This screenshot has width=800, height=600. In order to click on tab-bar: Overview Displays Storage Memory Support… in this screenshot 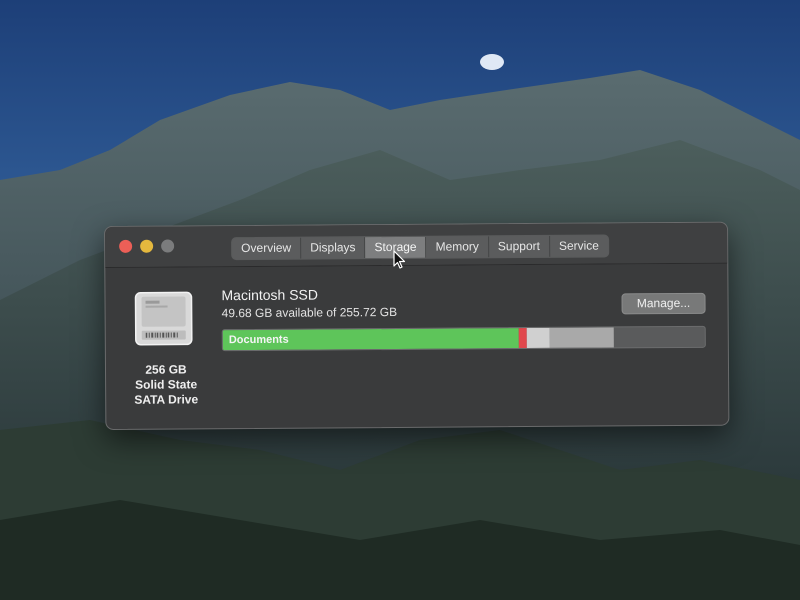, I will do `click(420, 247)`.